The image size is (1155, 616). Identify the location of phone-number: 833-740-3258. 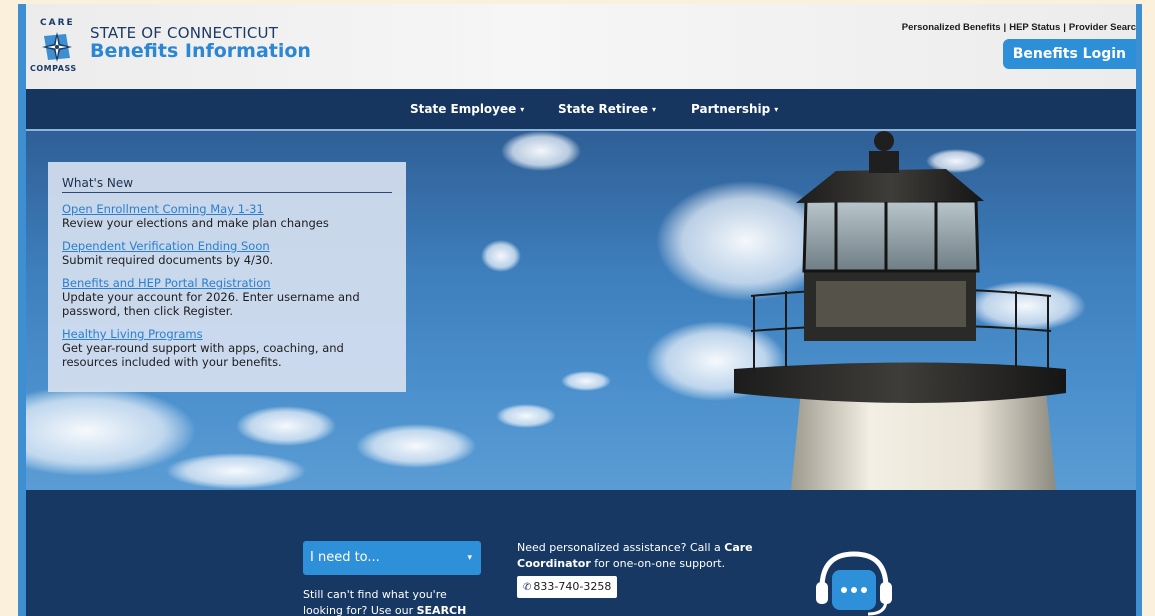
(572, 586).